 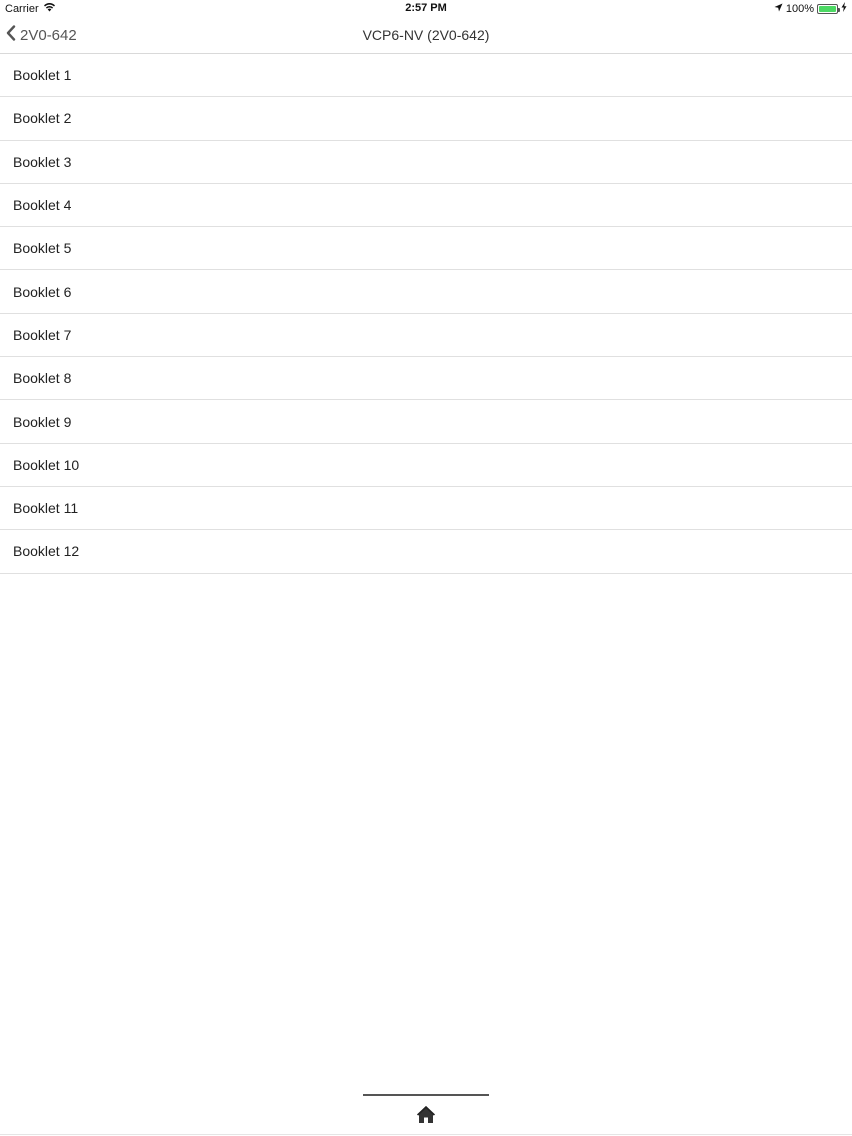 I want to click on list-item-label: Booklet 6, so click(x=42, y=291).